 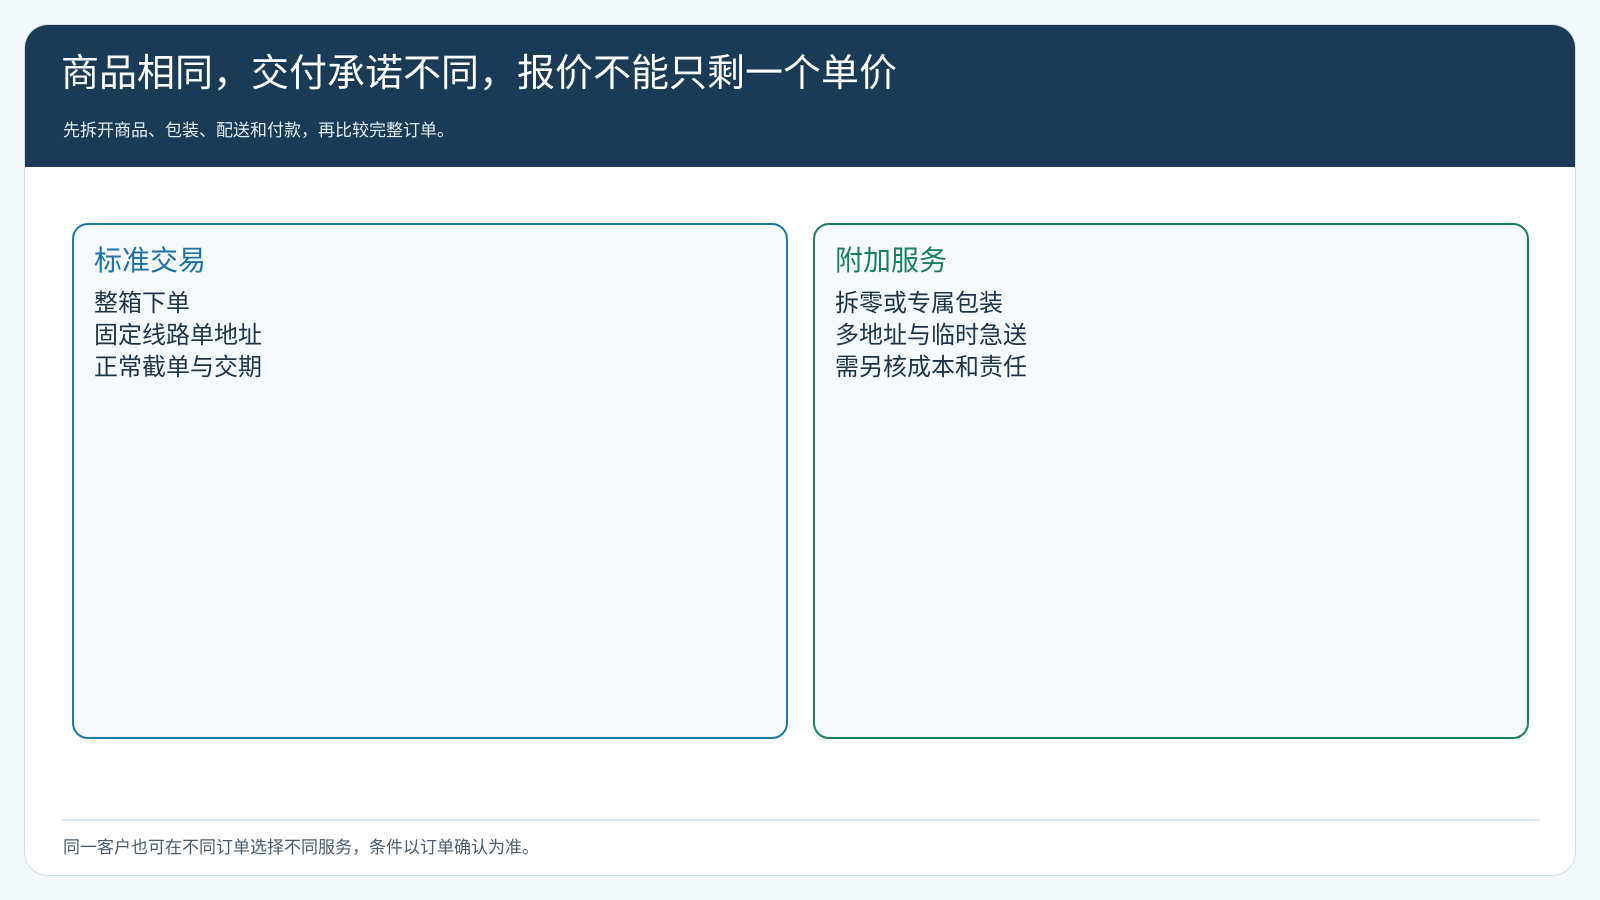 I want to click on page-title: 商品相同，交付承诺不同，报价不能只剩一个单价, so click(x=479, y=73).